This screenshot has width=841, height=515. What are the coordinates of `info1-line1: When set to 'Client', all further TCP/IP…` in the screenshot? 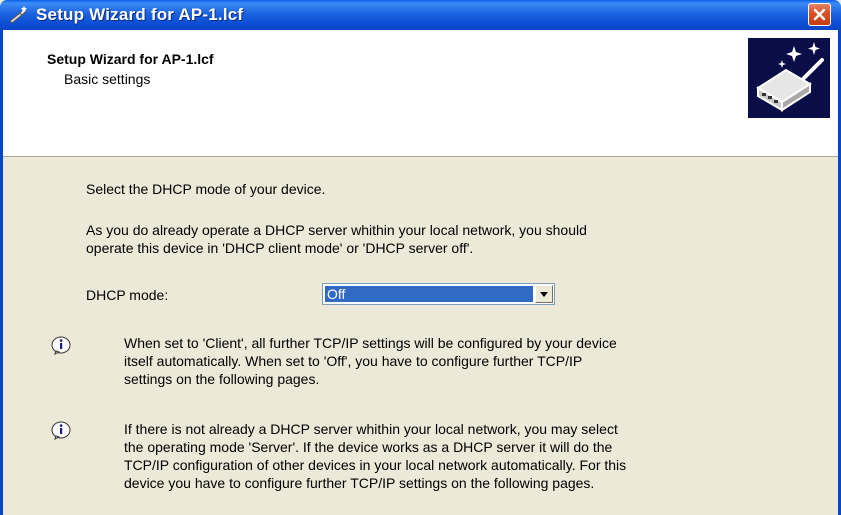 It's located at (370, 343).